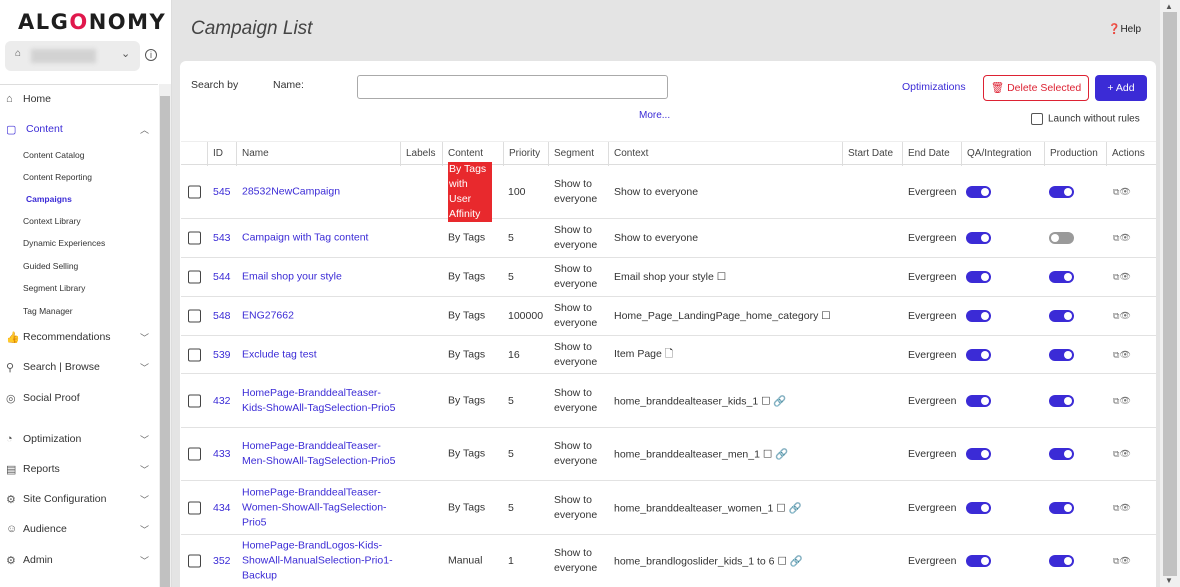 This screenshot has width=1180, height=587. Describe the element at coordinates (57, 177) in the screenshot. I see `sidebar-subitem-content-reporting: Content Reporting` at that location.